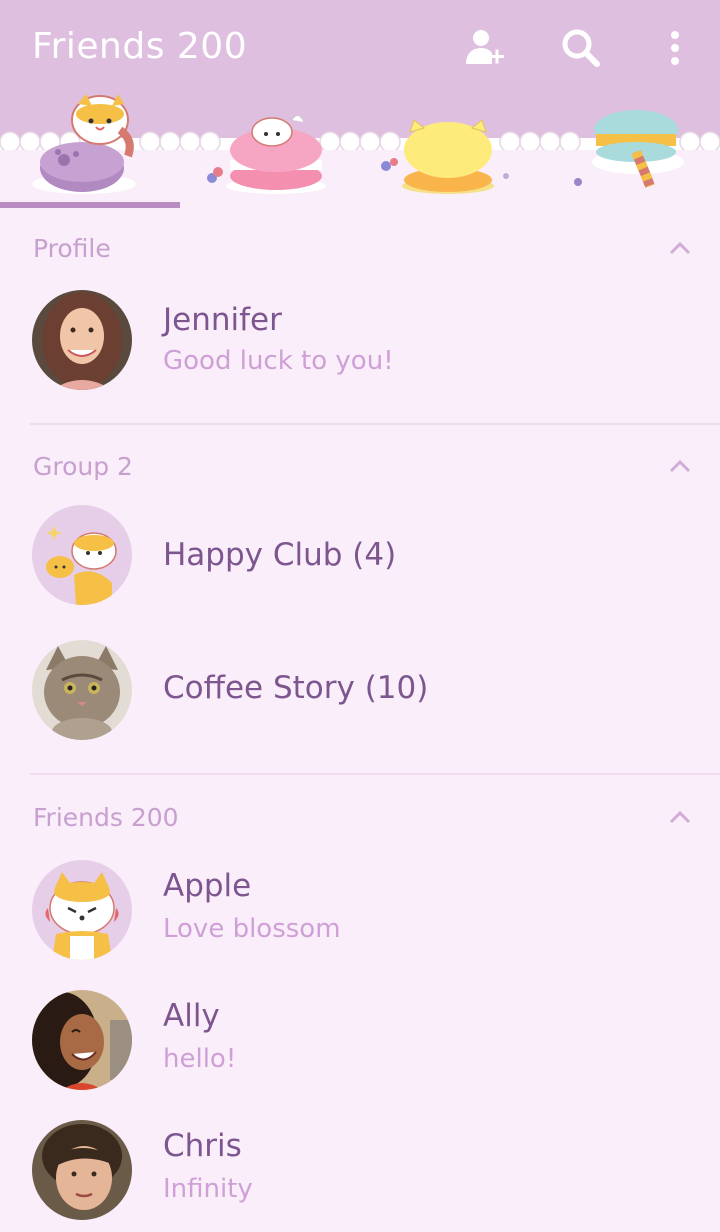  Describe the element at coordinates (83, 466) in the screenshot. I see `section-title: Group 2` at that location.